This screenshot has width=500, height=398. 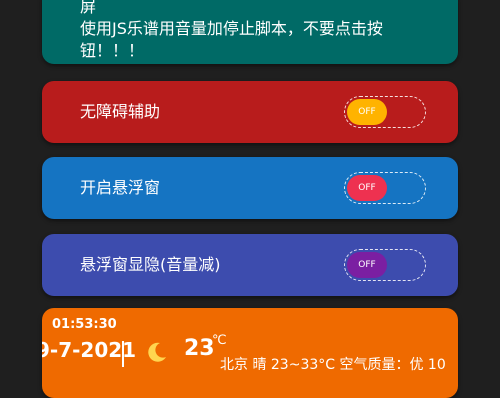 What do you see at coordinates (199, 348) in the screenshot?
I see `temperature: 23` at bounding box center [199, 348].